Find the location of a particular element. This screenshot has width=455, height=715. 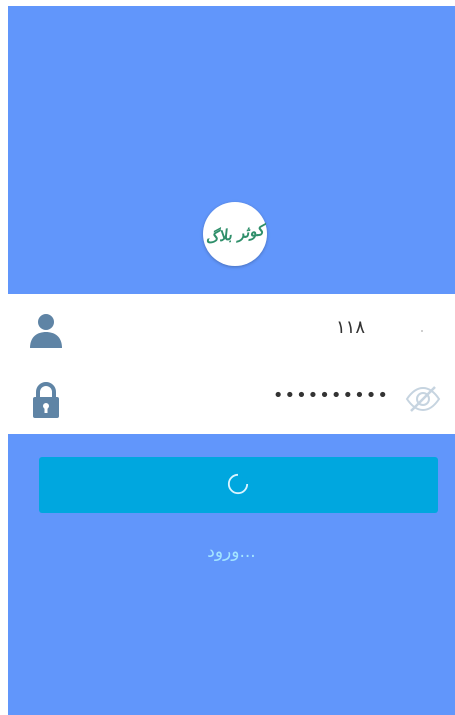

username-row is located at coordinates (231, 329).